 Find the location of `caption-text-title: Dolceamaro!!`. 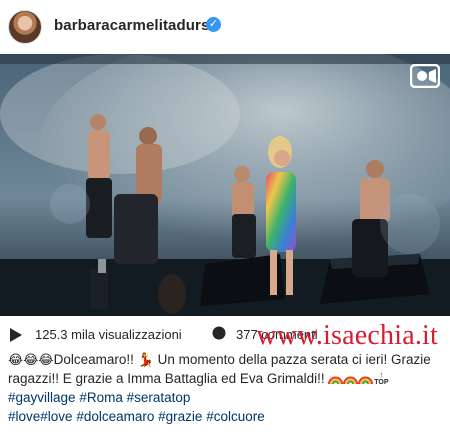

caption-text-title: Dolceamaro!! is located at coordinates (93, 359).